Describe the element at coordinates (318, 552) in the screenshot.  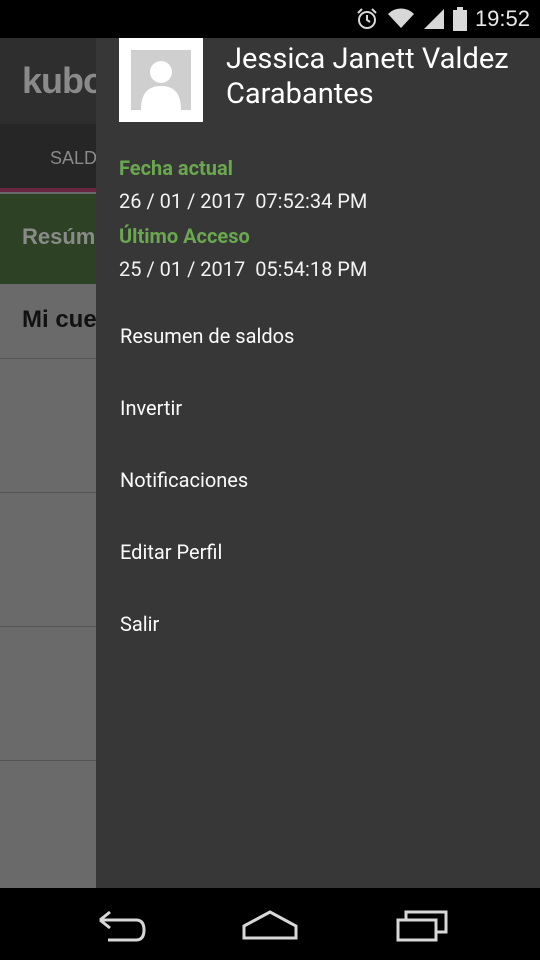
I see `menu-item-editar-perfil: Editar Perfil` at that location.